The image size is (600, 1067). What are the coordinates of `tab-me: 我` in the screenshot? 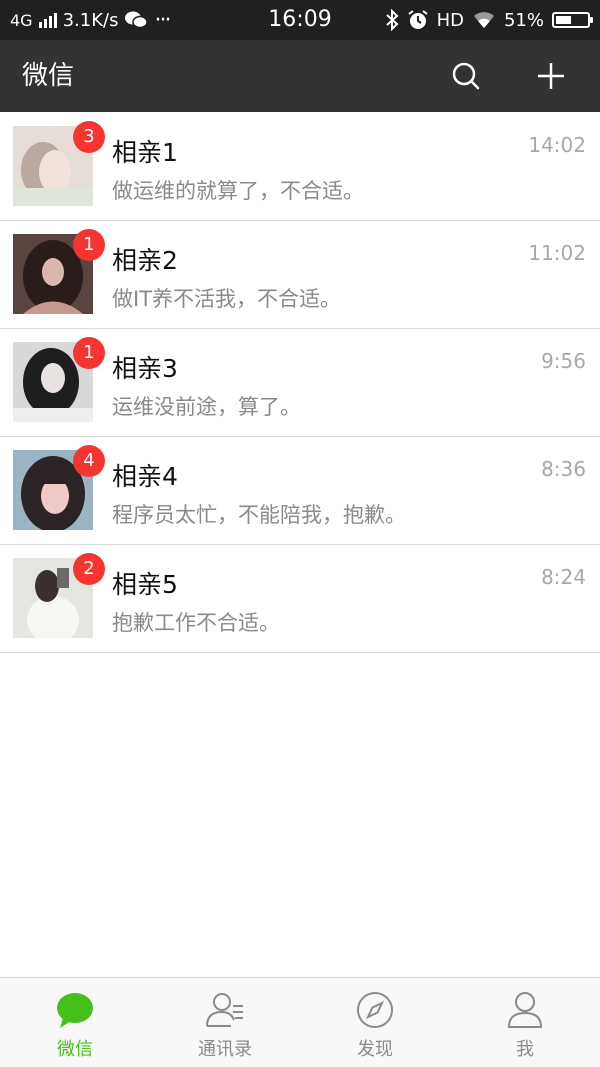 It's located at (525, 1022).